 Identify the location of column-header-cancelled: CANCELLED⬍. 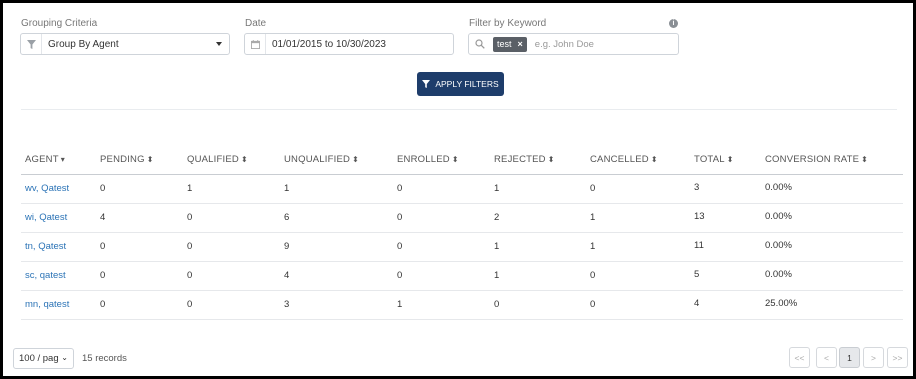
(638, 160).